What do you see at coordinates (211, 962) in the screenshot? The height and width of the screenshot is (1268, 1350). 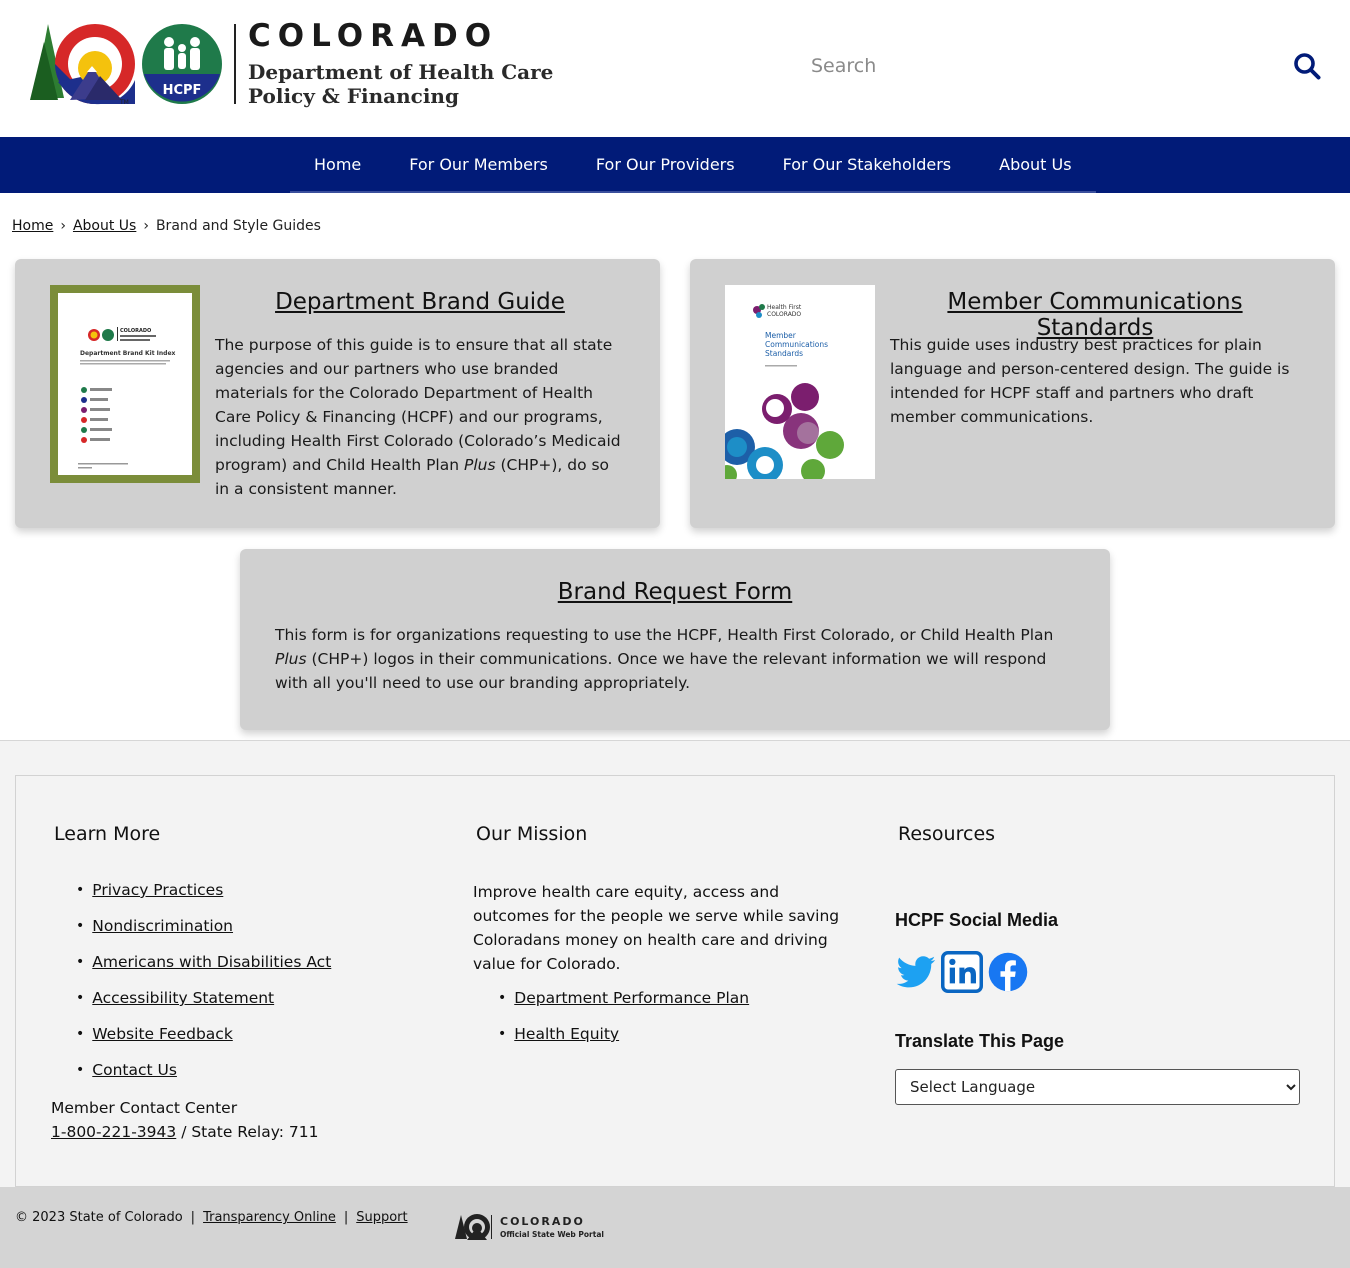 I see `ada-link: Americans with Disabilities Act` at bounding box center [211, 962].